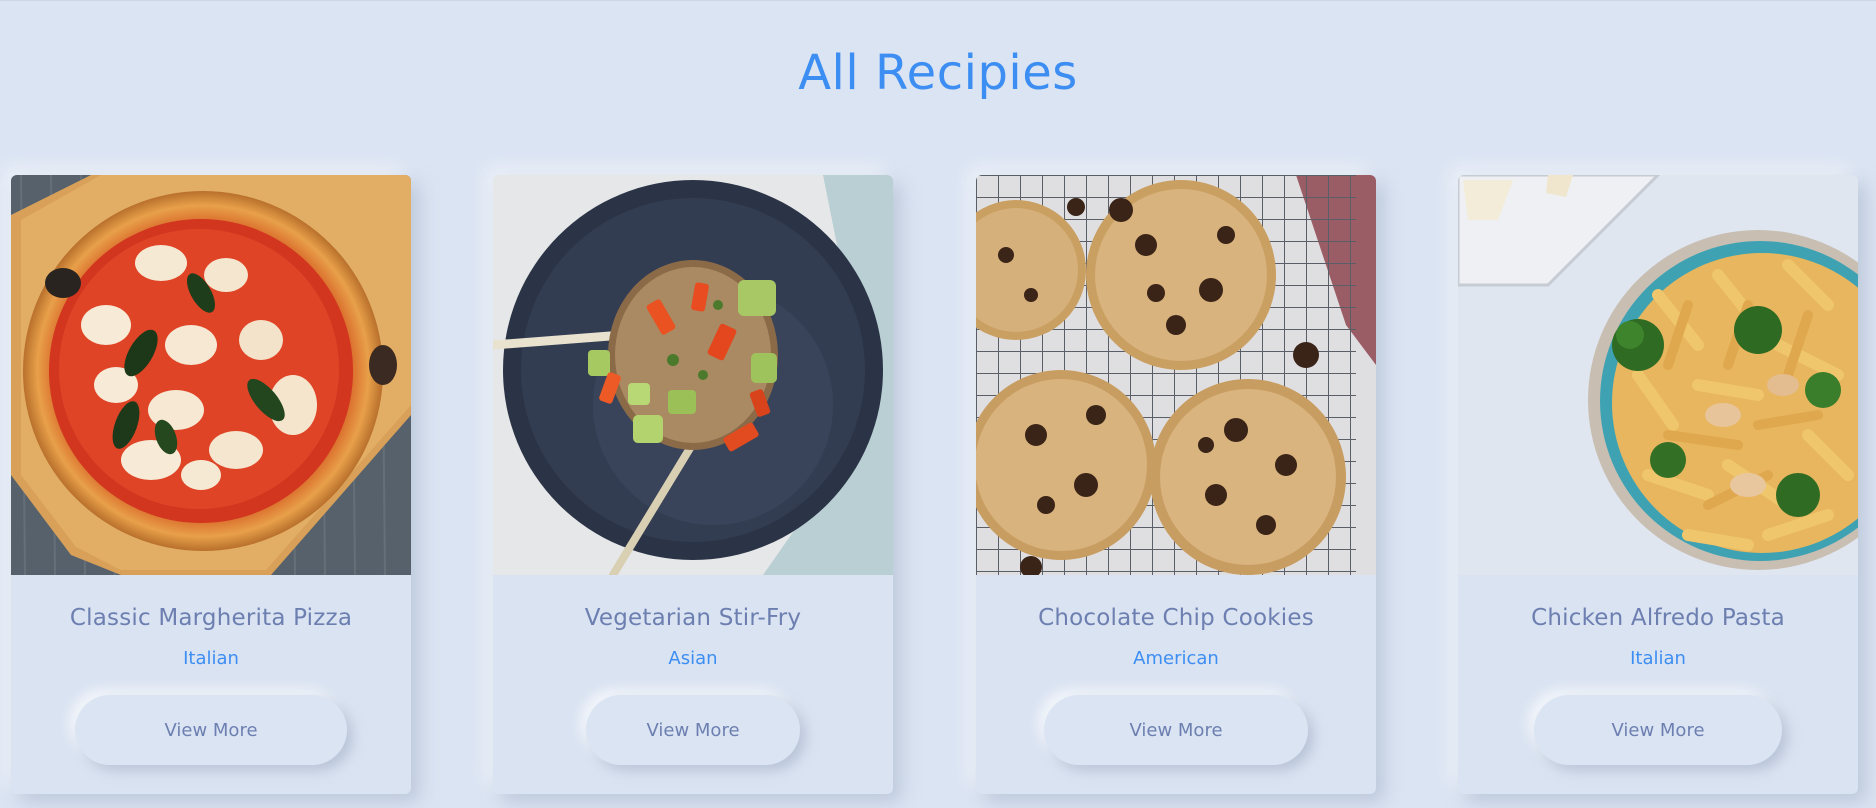 The height and width of the screenshot is (808, 1876). What do you see at coordinates (211, 375) in the screenshot?
I see `recipe-image-pizza` at bounding box center [211, 375].